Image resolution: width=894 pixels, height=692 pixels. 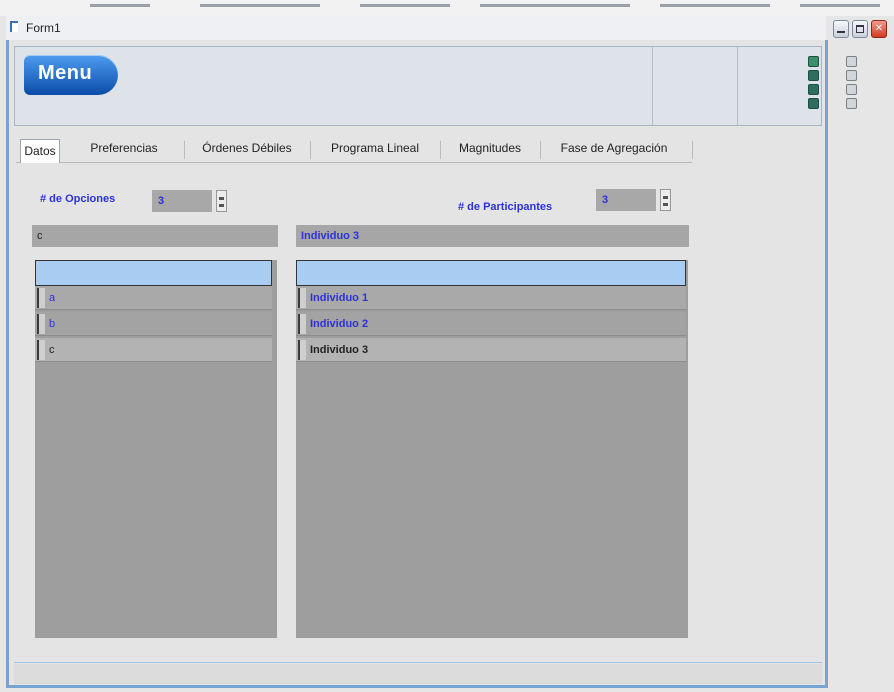 What do you see at coordinates (153, 324) in the screenshot?
I see `table-row: b` at bounding box center [153, 324].